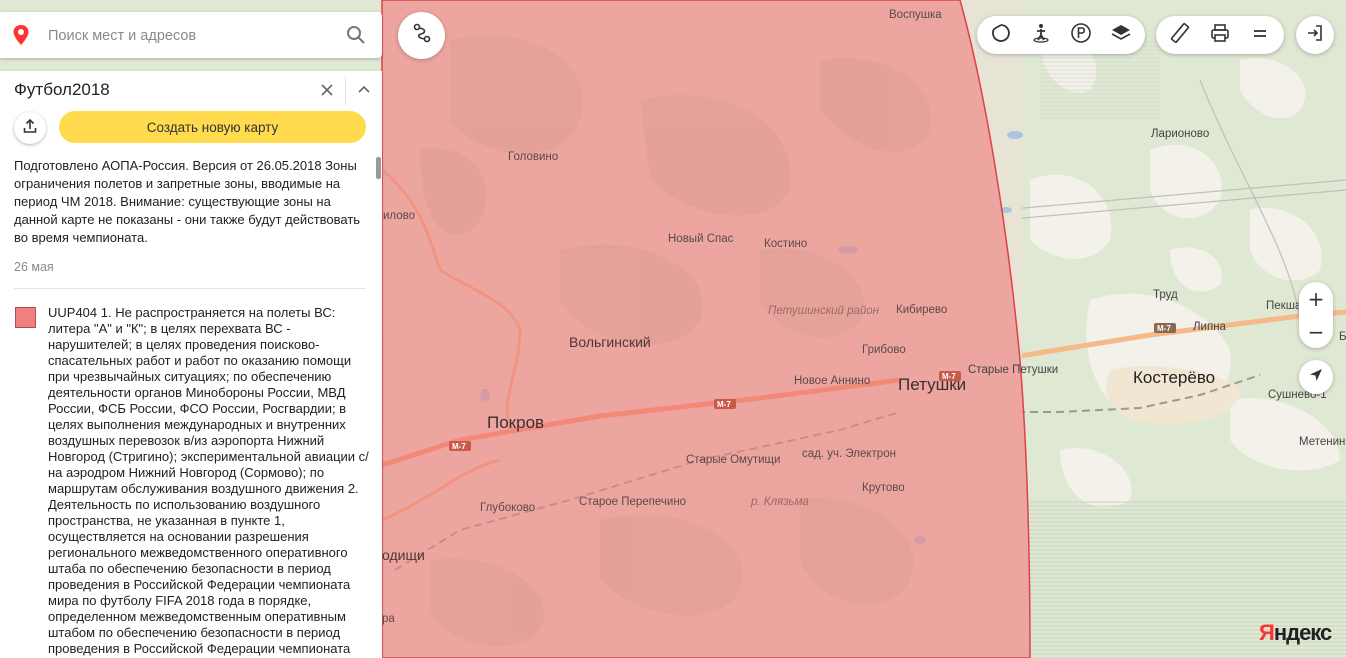 The image size is (1346, 658). Describe the element at coordinates (1284, 306) in the screenshot. I see `label-peksha: Пекша` at that location.